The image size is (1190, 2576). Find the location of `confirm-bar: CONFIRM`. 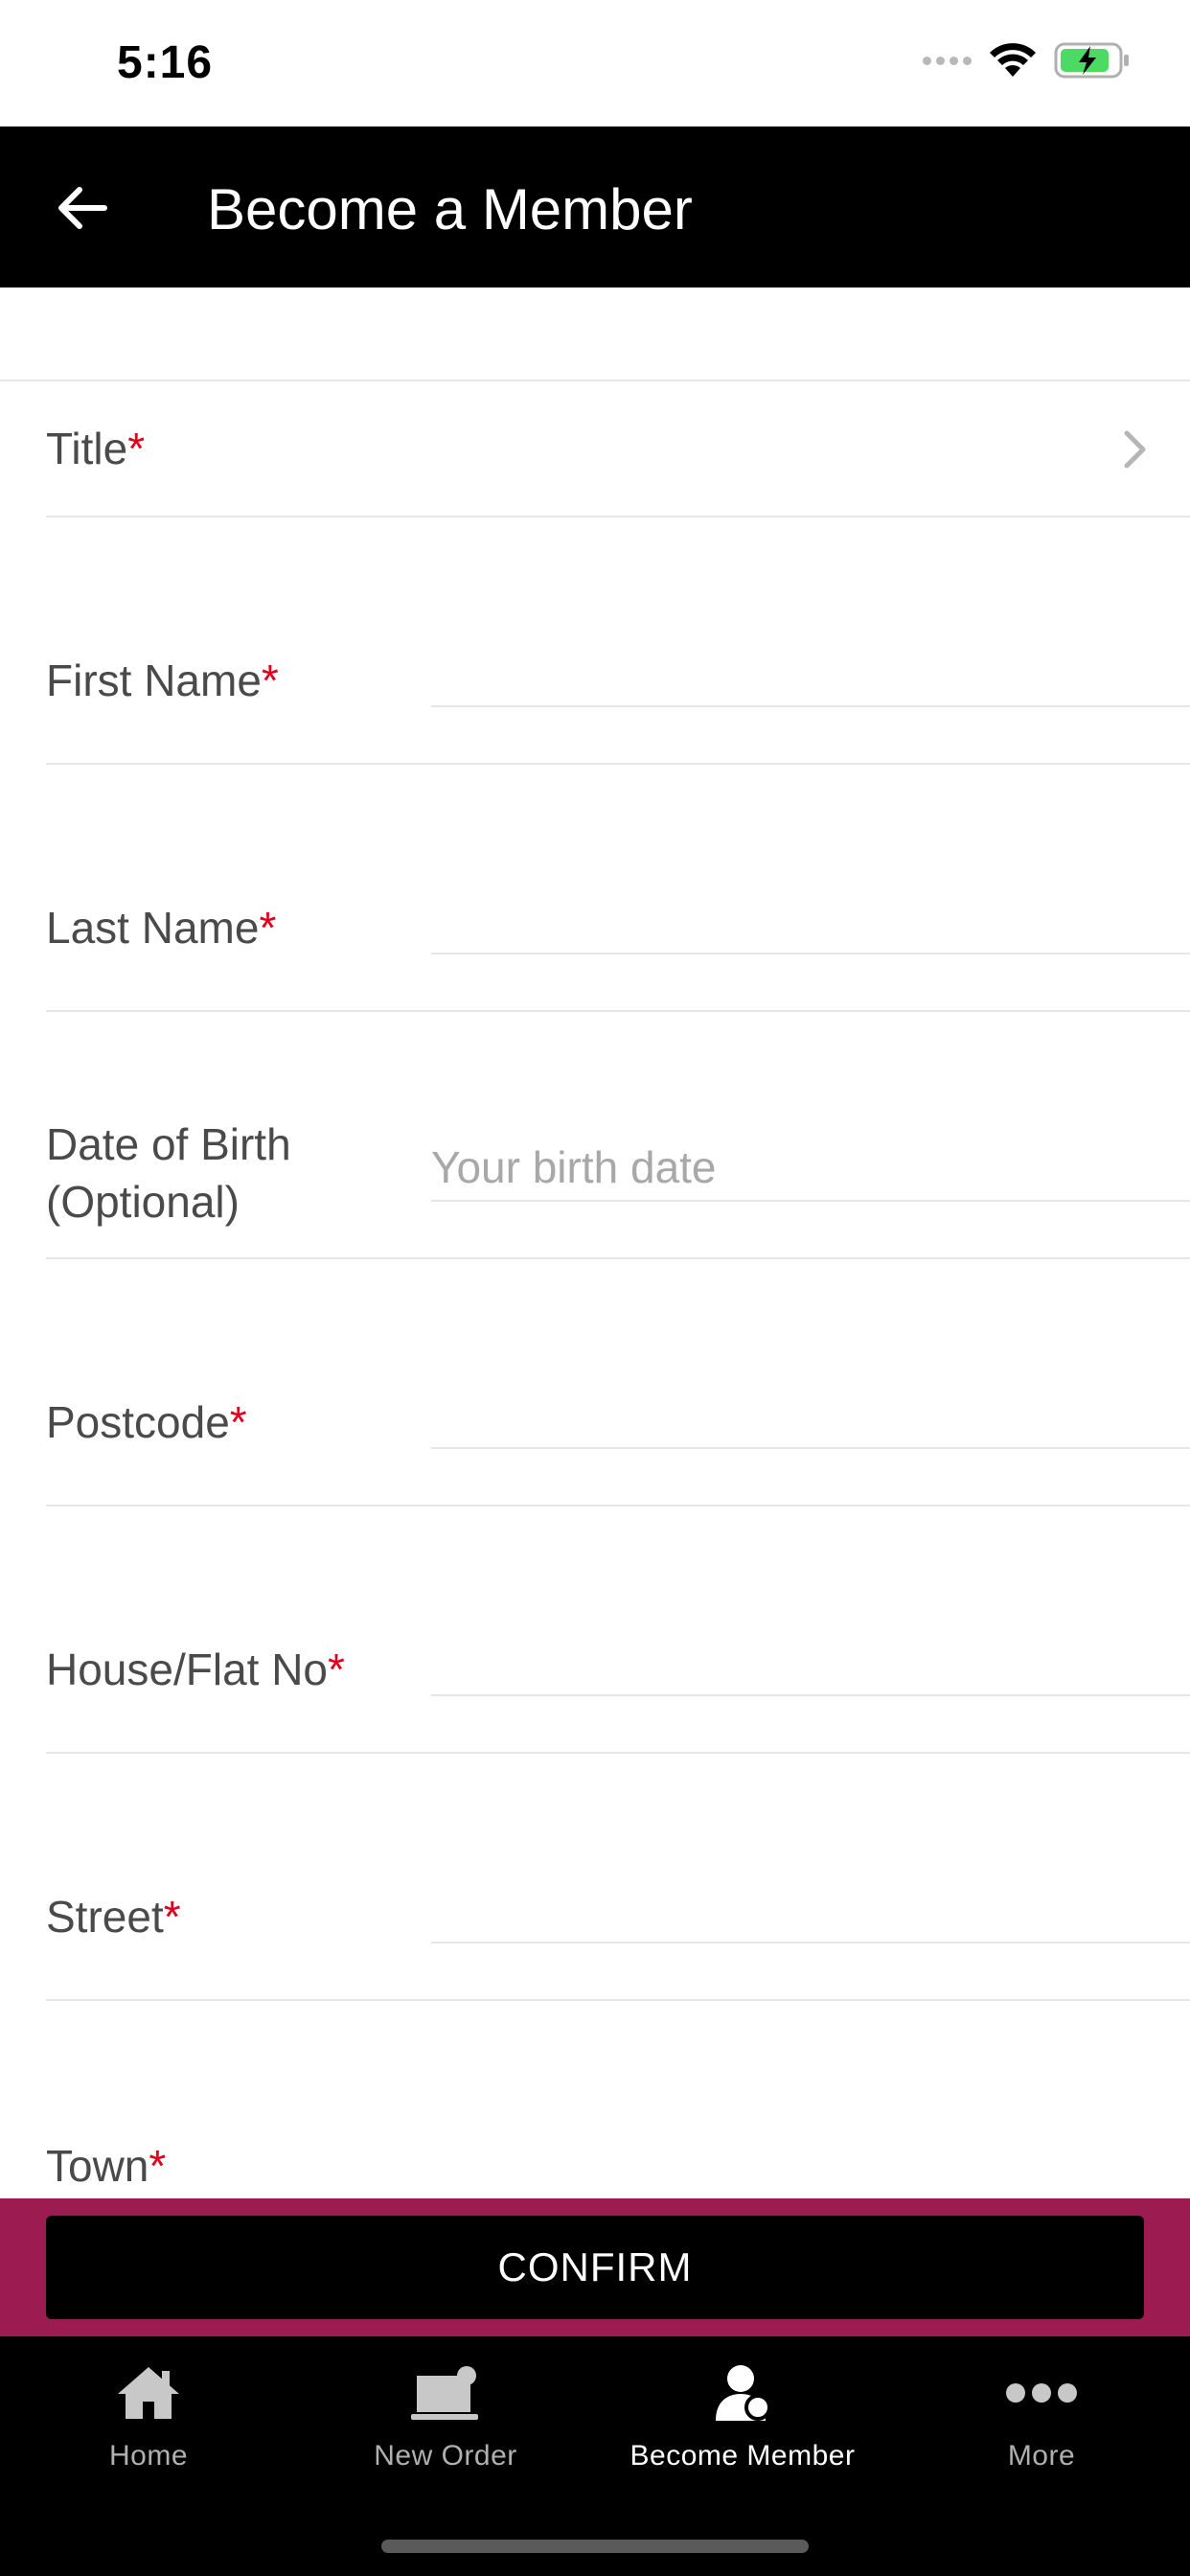

confirm-bar: CONFIRM is located at coordinates (595, 2267).